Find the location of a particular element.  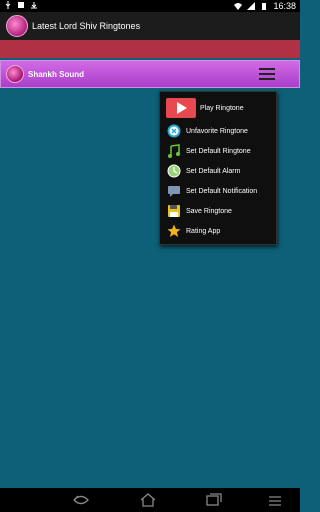

menu-item-rating-app: Rating App is located at coordinates (193, 231).